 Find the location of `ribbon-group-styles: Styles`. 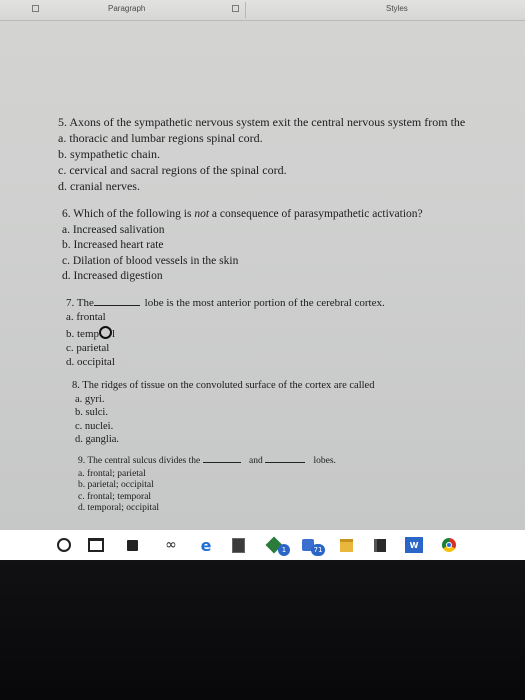

ribbon-group-styles: Styles is located at coordinates (397, 8).